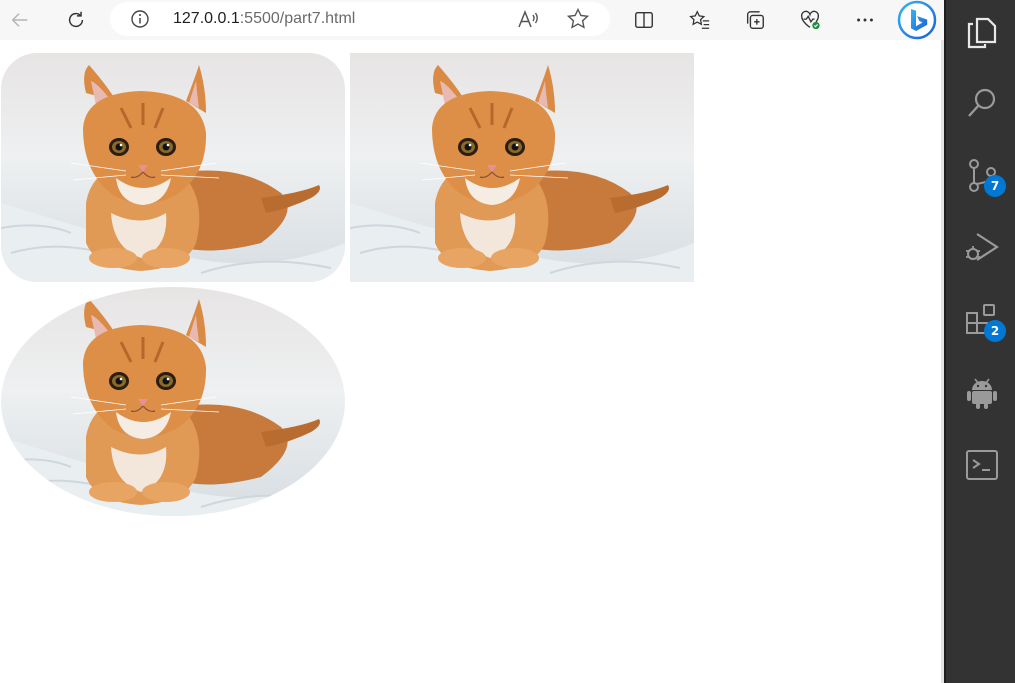 Image resolution: width=1015 pixels, height=683 pixels. Describe the element at coordinates (982, 465) in the screenshot. I see `terminal-icon` at that location.